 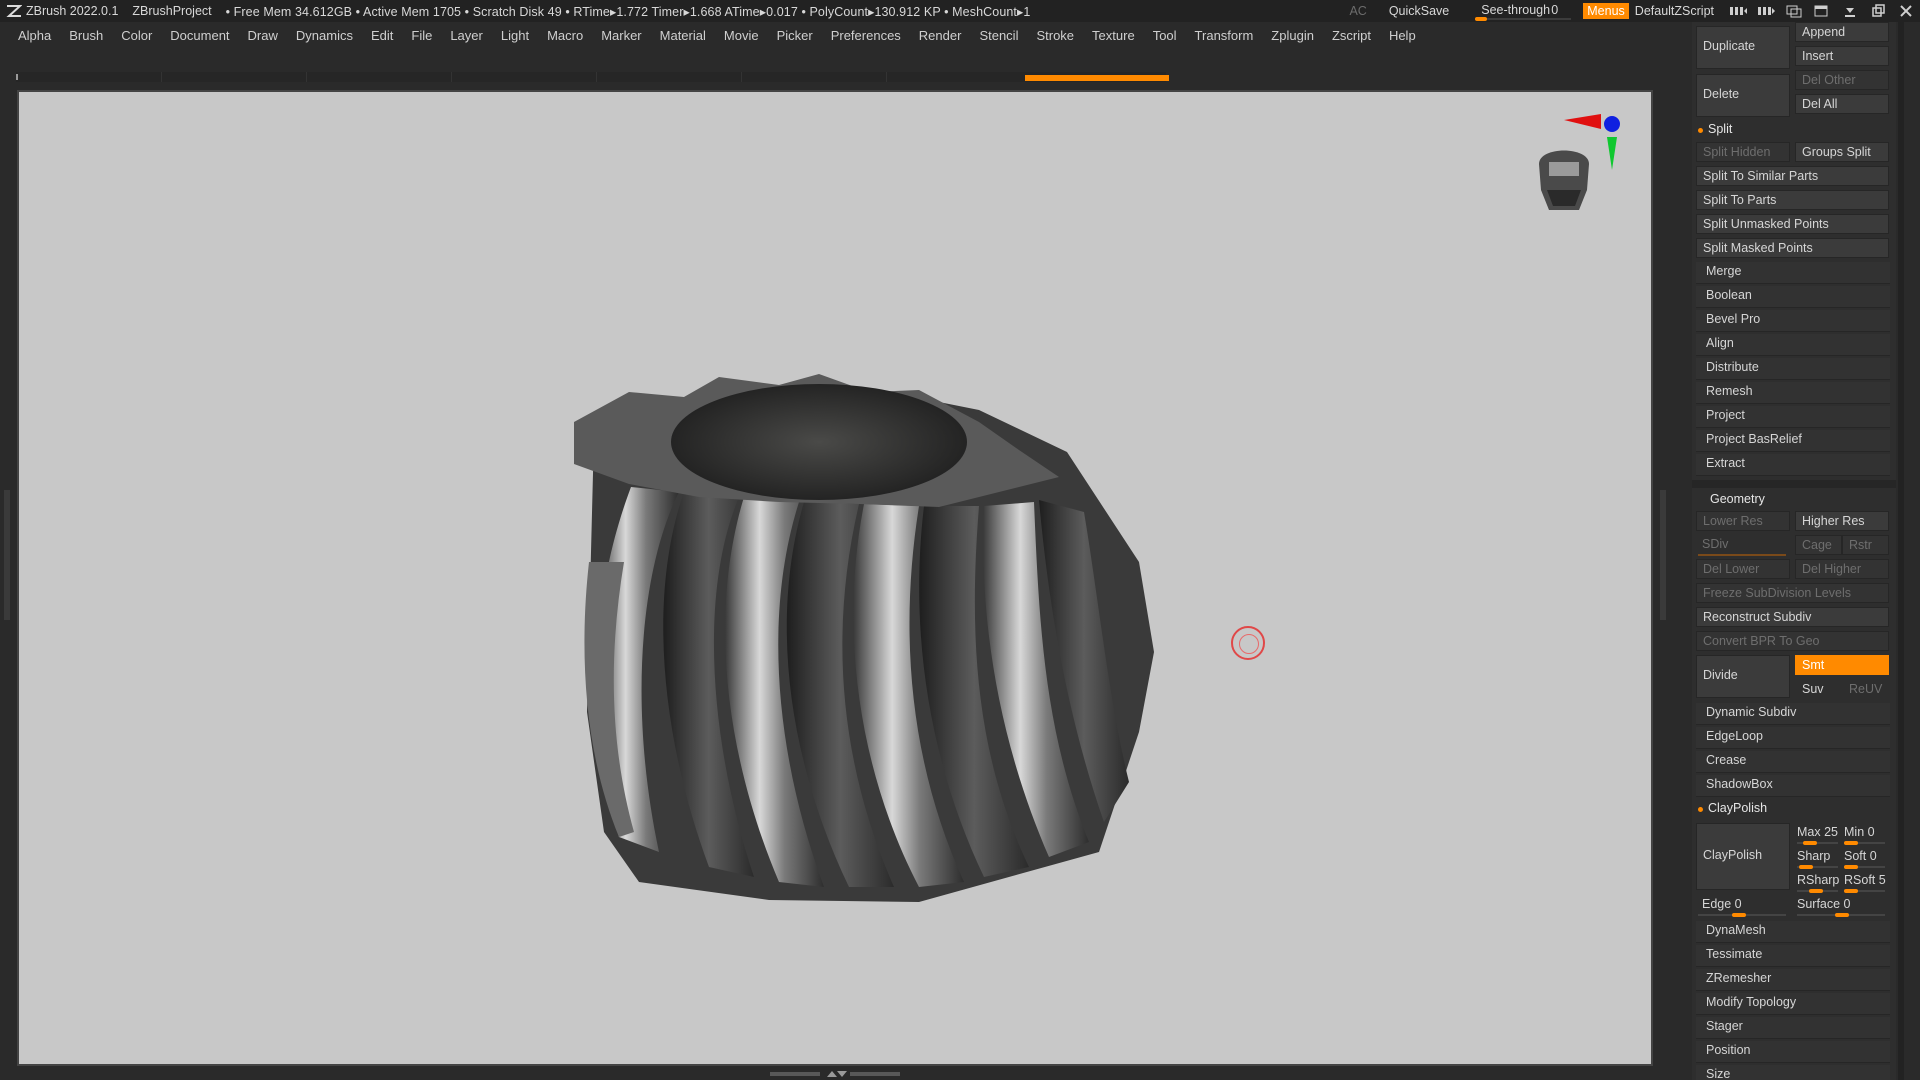 I want to click on suv-toggle: Suv, so click(x=1818, y=689).